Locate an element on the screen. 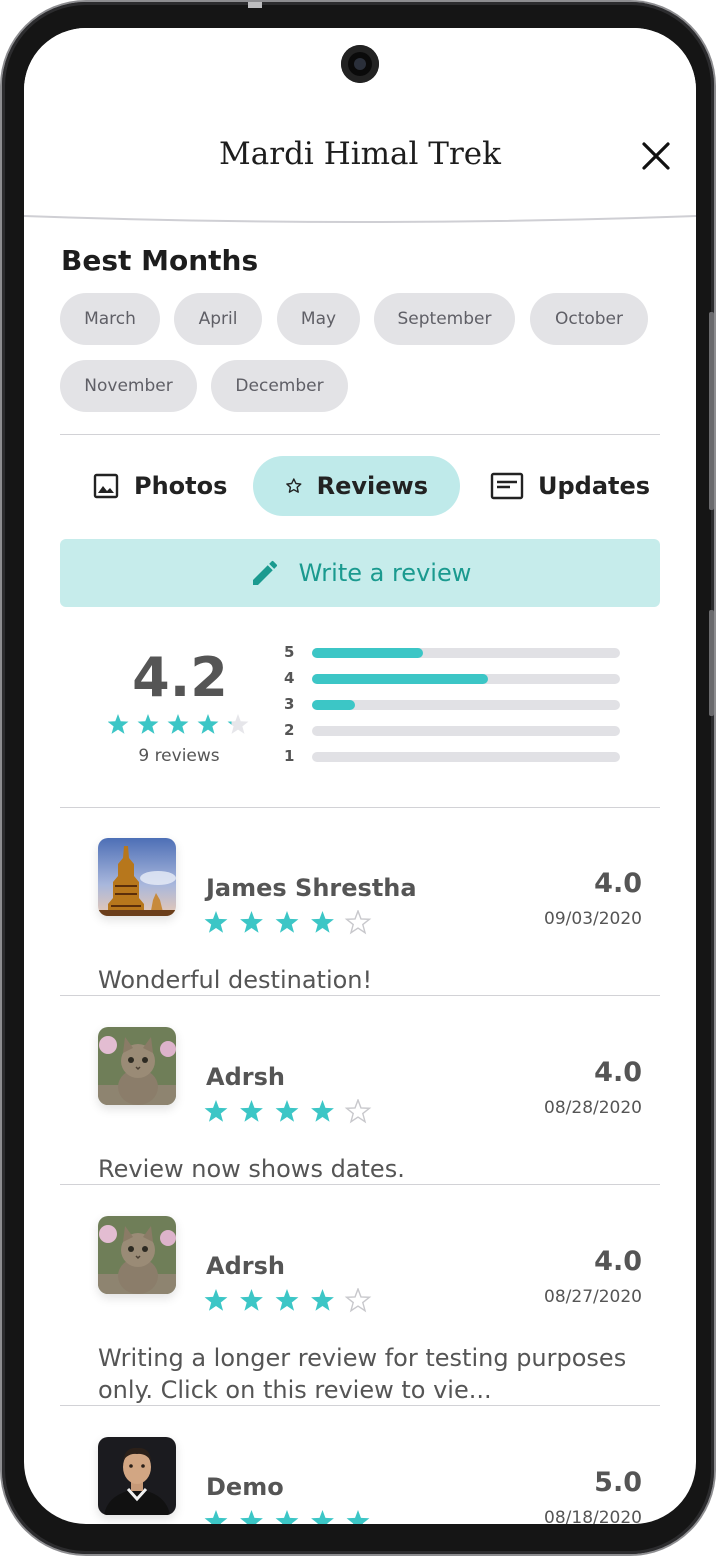  temple-photo is located at coordinates (137, 877).